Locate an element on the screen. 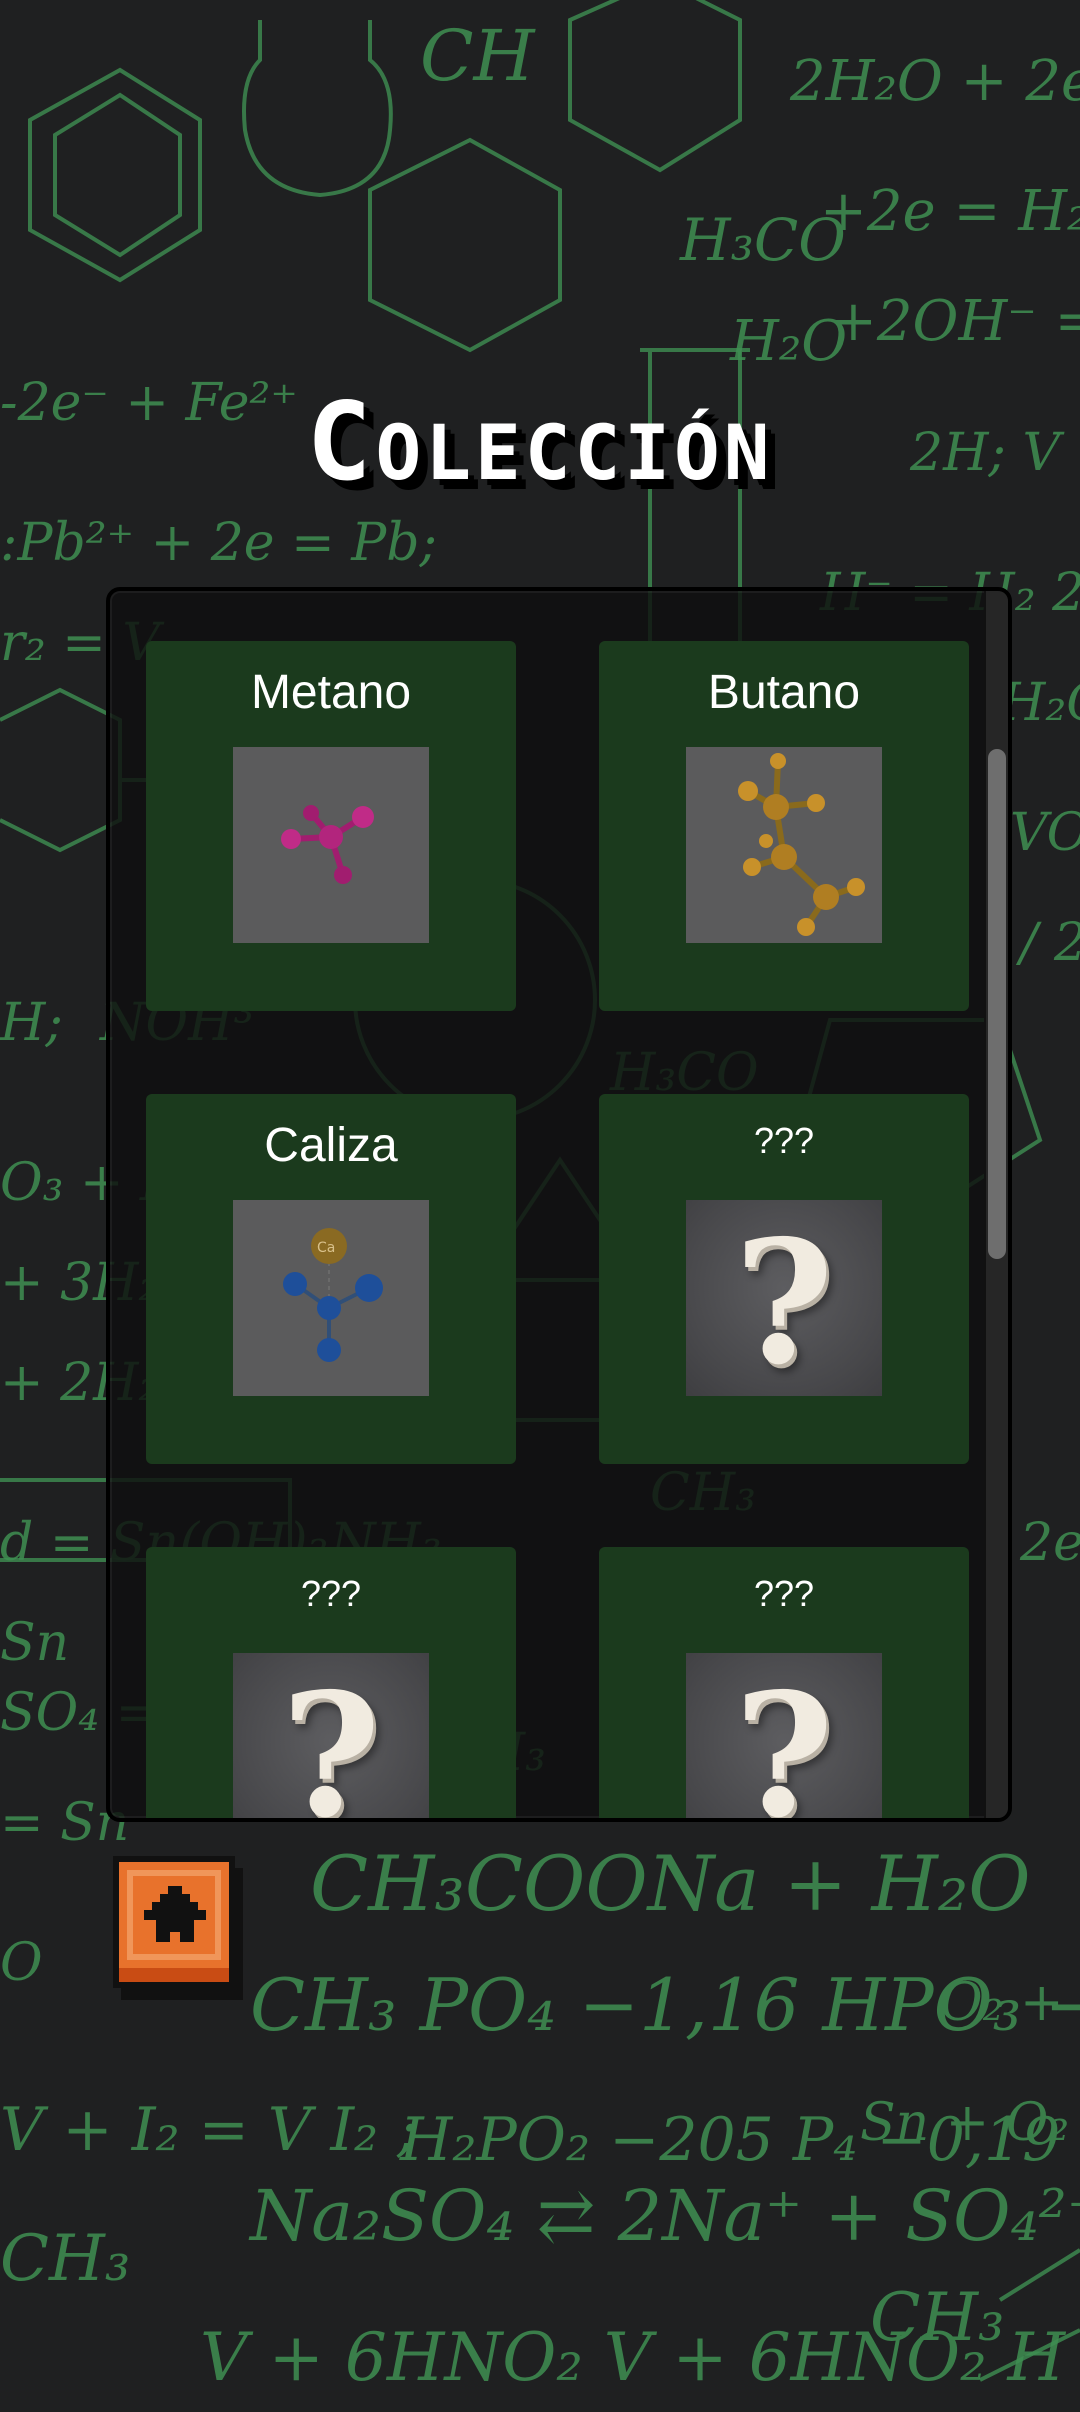  svg-text: H; is located at coordinates (31, 1023).